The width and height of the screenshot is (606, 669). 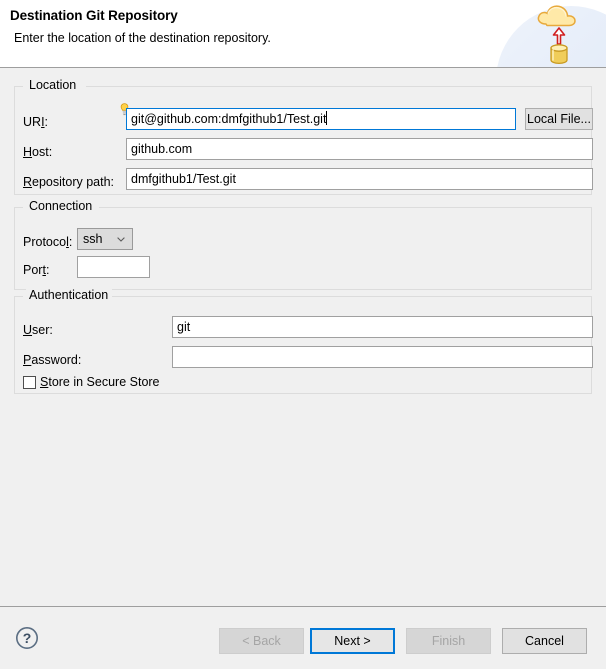 What do you see at coordinates (359, 179) in the screenshot?
I see `repository-path-input: dmfgithub1/Test.git` at bounding box center [359, 179].